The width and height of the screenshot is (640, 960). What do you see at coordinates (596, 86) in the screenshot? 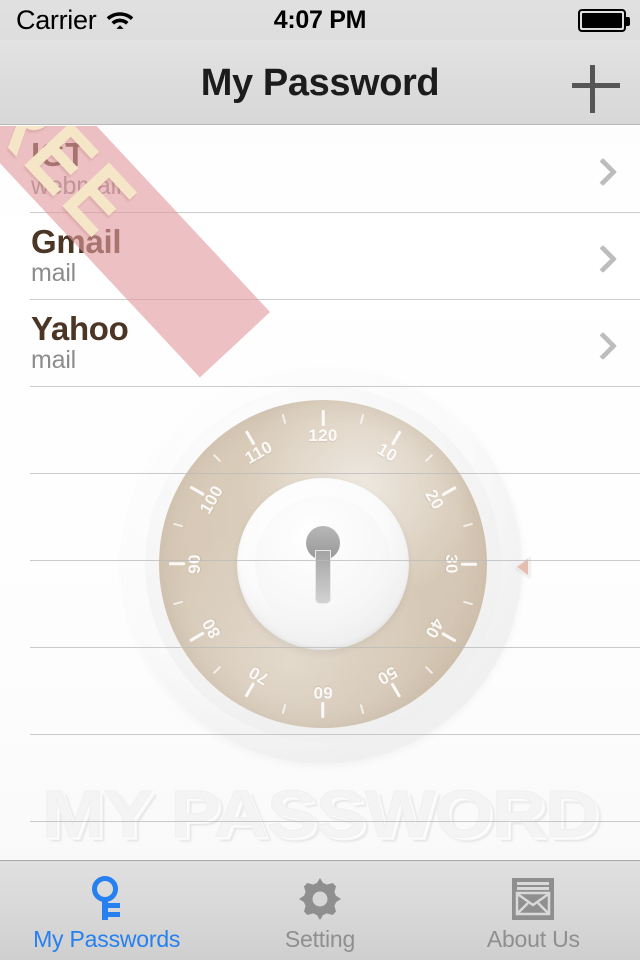
I see `add-password-button` at bounding box center [596, 86].